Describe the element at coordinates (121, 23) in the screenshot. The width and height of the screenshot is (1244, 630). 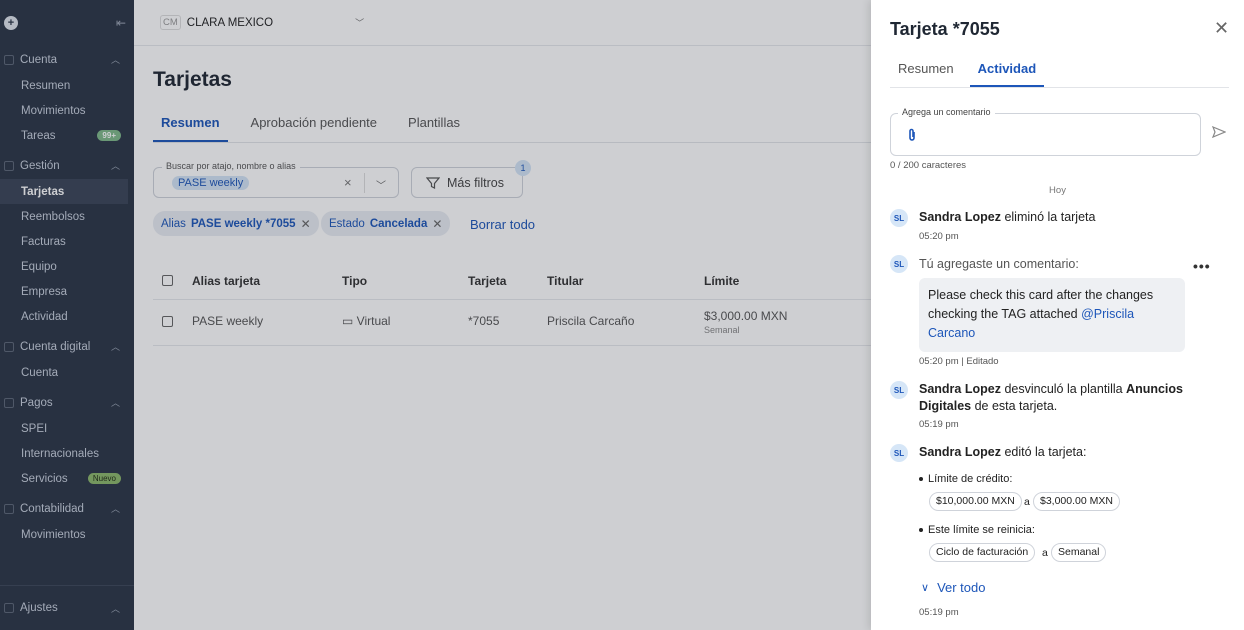
I see `collapse-sidebar-icon: ⇤` at that location.